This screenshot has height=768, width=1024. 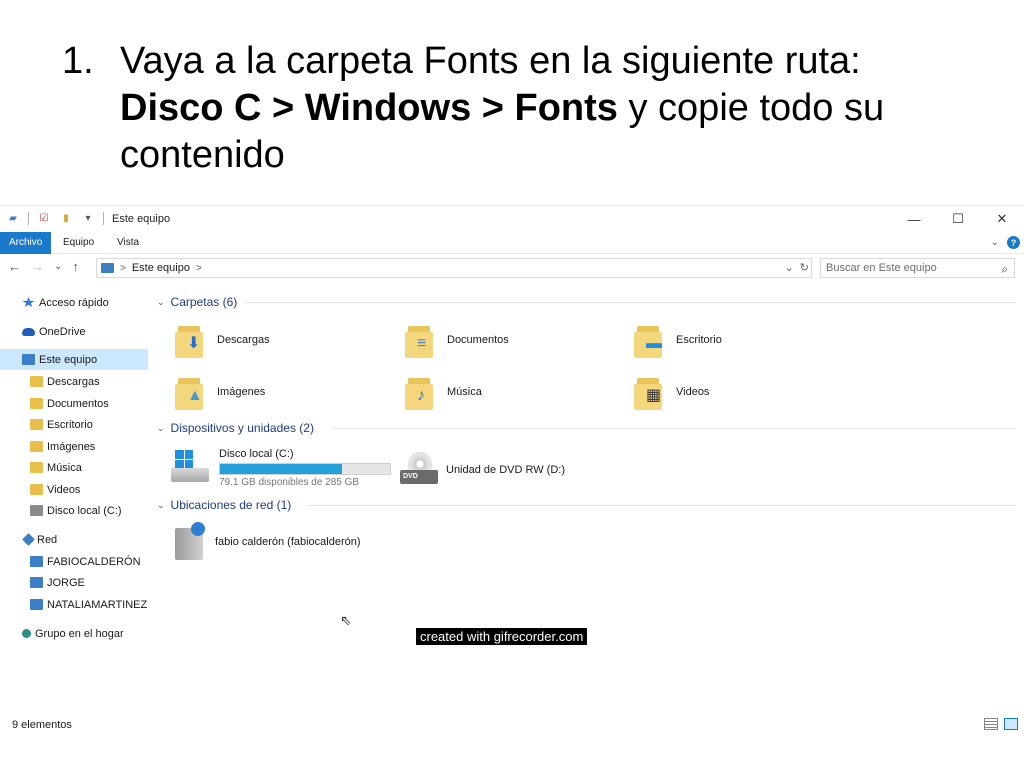 What do you see at coordinates (995, 242) in the screenshot?
I see `expand-ribbon-icon: ⌄` at bounding box center [995, 242].